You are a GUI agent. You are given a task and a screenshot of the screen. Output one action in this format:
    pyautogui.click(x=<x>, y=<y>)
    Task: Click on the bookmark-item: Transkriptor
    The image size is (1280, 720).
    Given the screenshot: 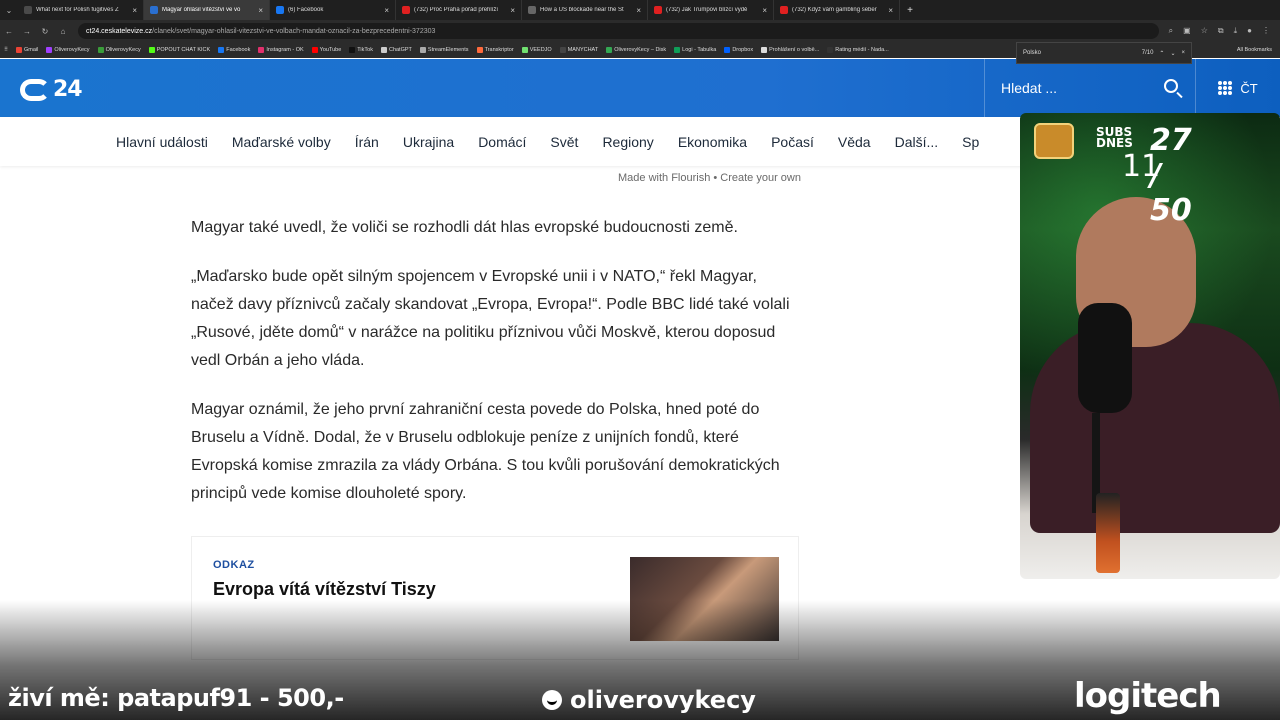 What is the action you would take?
    pyautogui.click(x=495, y=50)
    